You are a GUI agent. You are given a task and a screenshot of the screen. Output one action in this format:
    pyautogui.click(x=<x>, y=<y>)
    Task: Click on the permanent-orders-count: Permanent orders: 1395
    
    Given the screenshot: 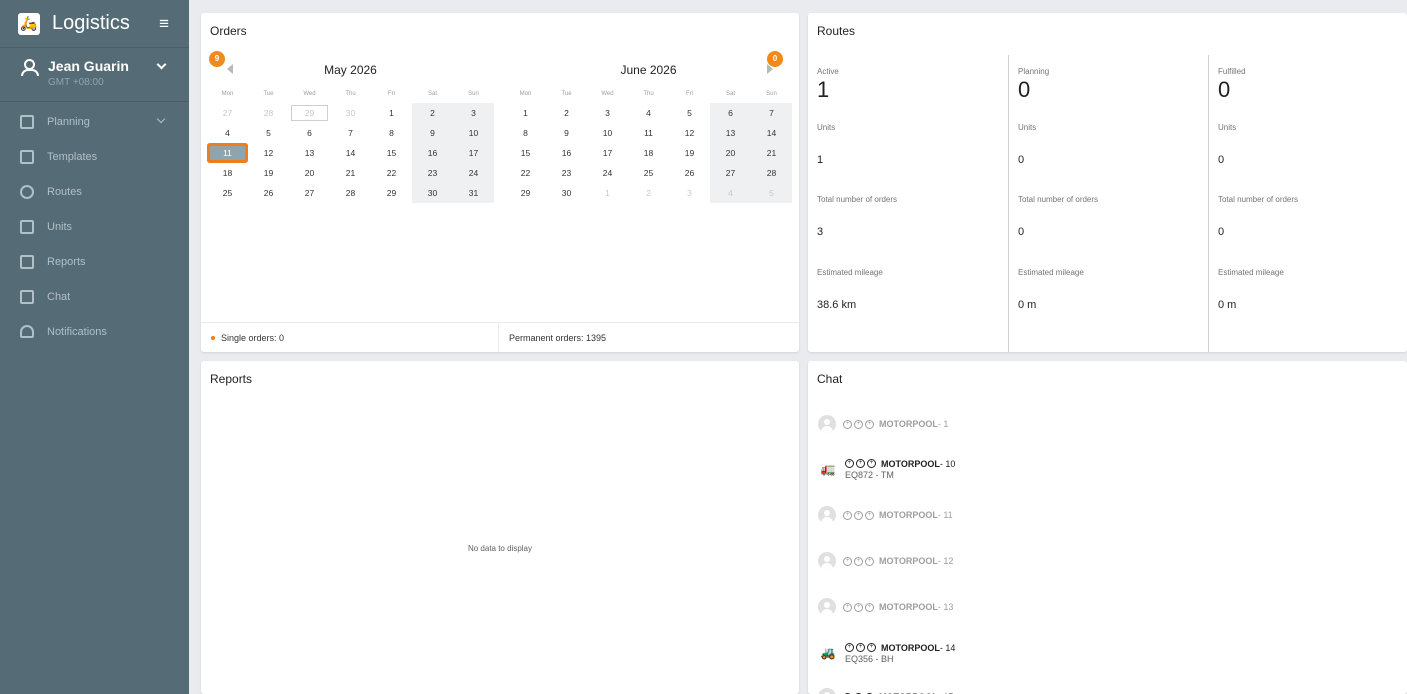 What is the action you would take?
    pyautogui.click(x=558, y=337)
    